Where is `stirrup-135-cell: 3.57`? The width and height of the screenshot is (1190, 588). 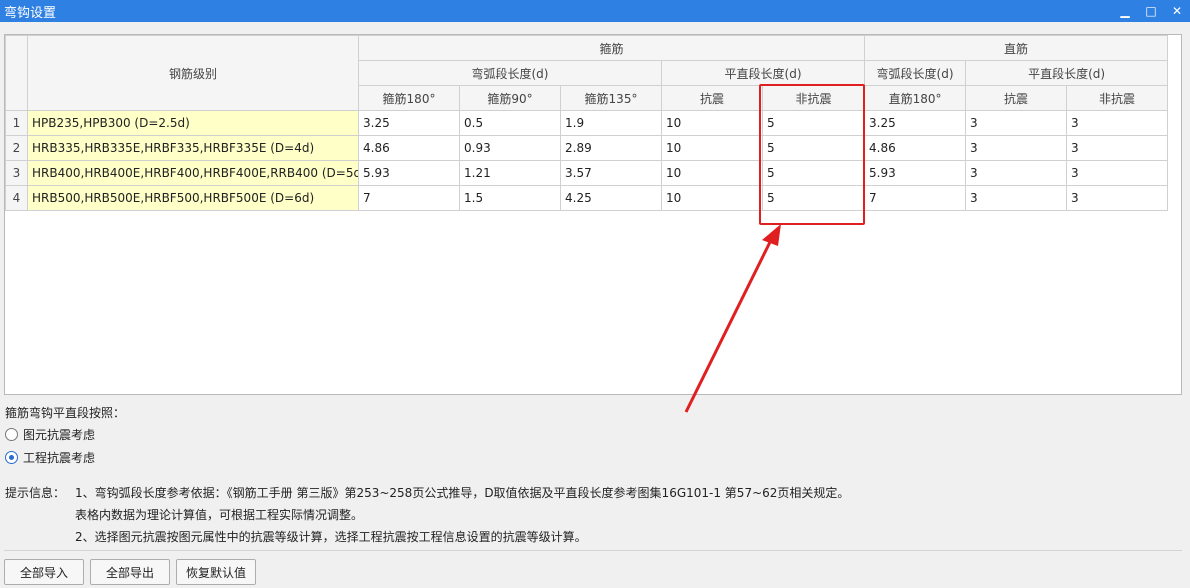 stirrup-135-cell: 3.57 is located at coordinates (611, 173).